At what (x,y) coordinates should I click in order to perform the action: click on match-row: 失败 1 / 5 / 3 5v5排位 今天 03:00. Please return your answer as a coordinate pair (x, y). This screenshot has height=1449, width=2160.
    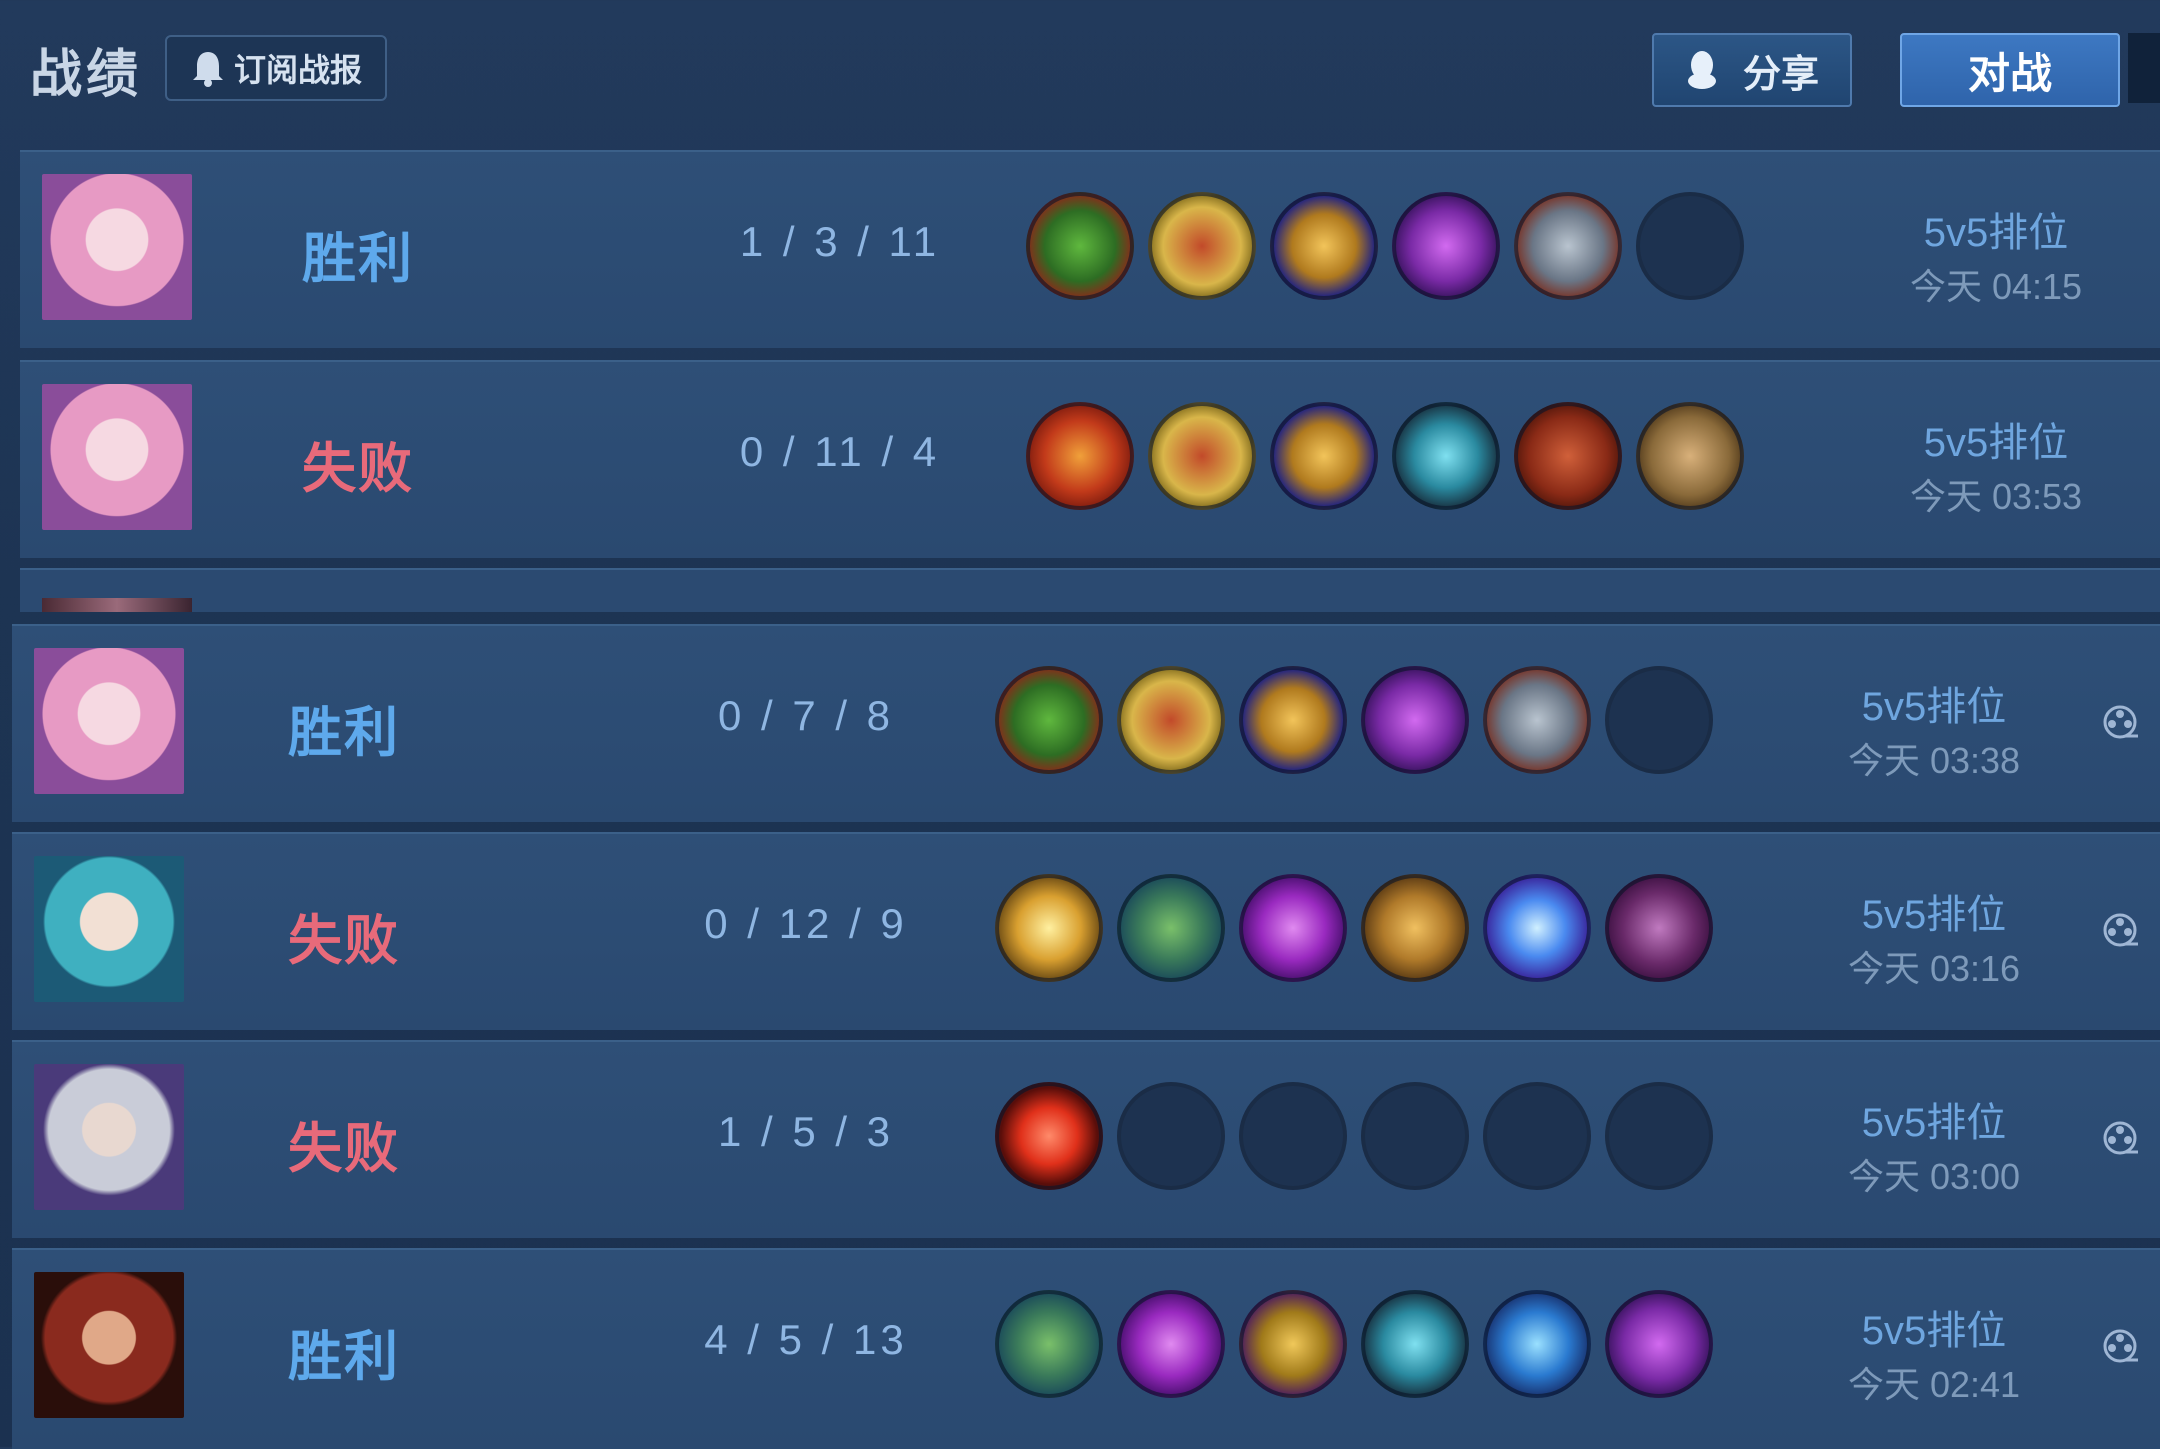
    Looking at the image, I should click on (1086, 1139).